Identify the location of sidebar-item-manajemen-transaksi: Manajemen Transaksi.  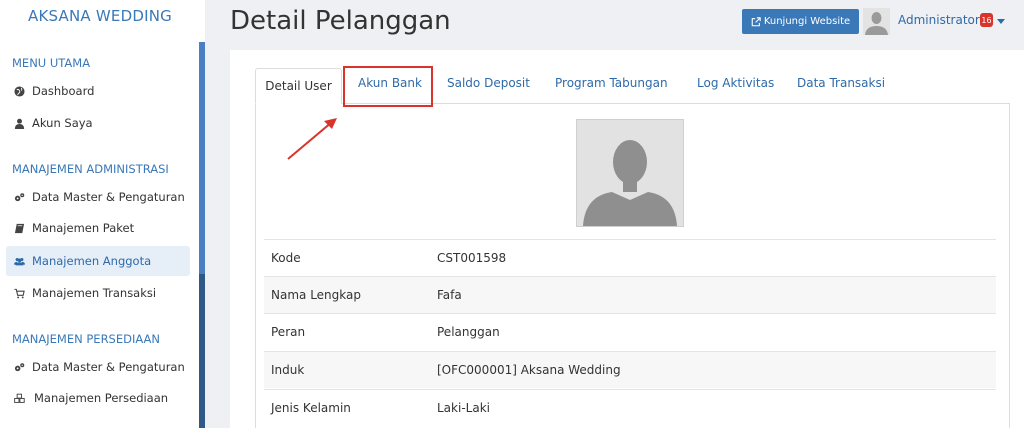
(98, 293).